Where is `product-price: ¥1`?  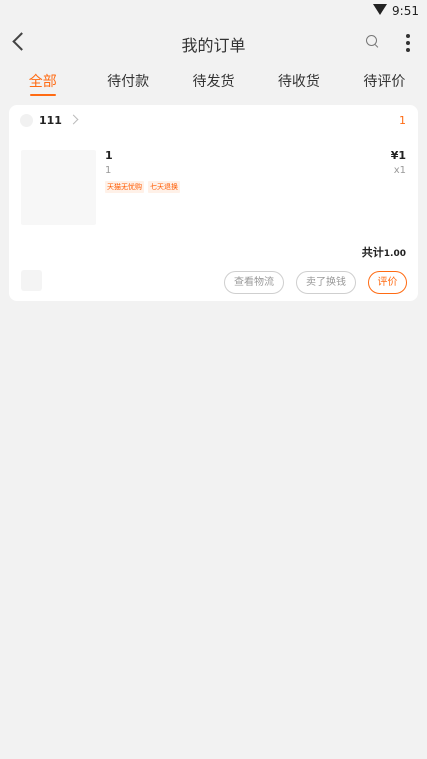
product-price: ¥1 is located at coordinates (398, 155).